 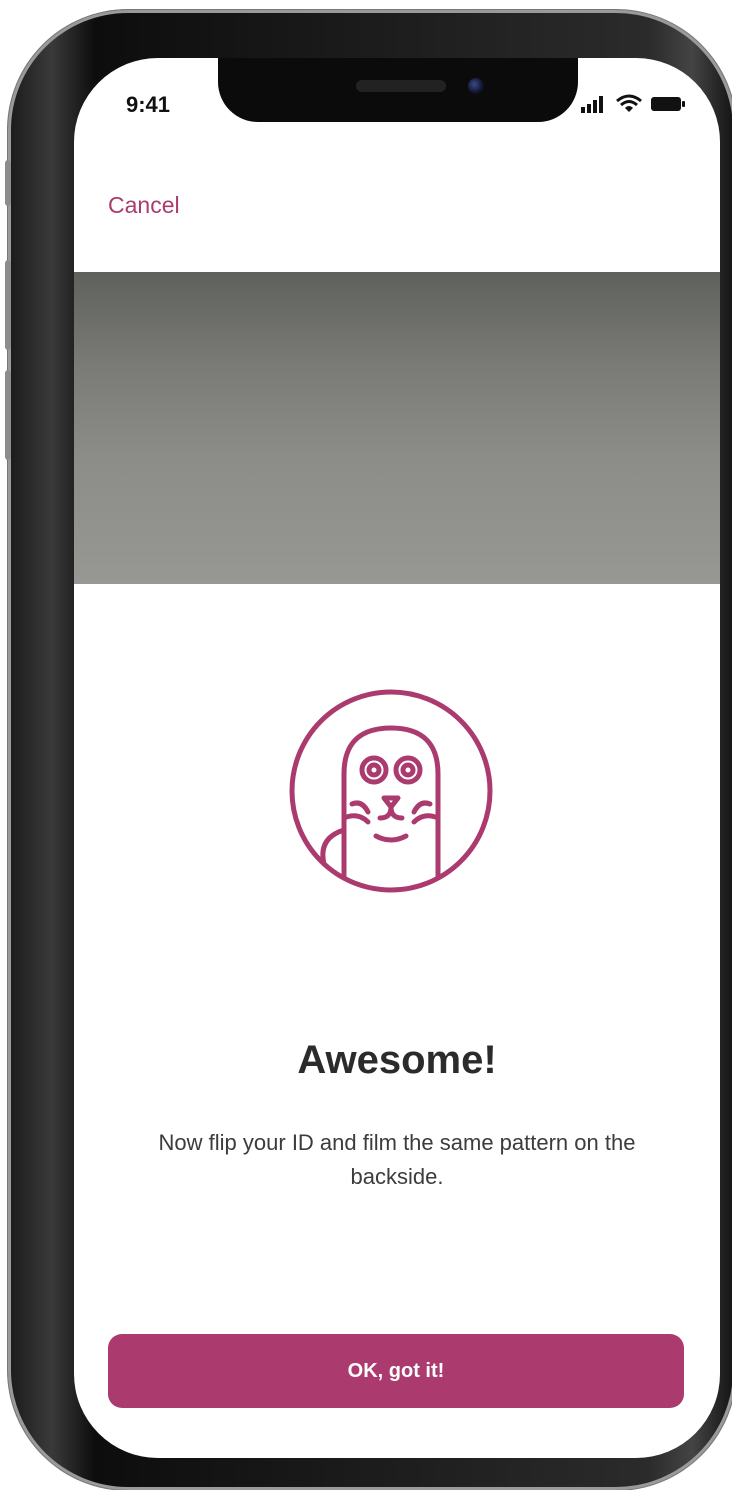 I want to click on page-title: Awesome!, so click(x=397, y=1060).